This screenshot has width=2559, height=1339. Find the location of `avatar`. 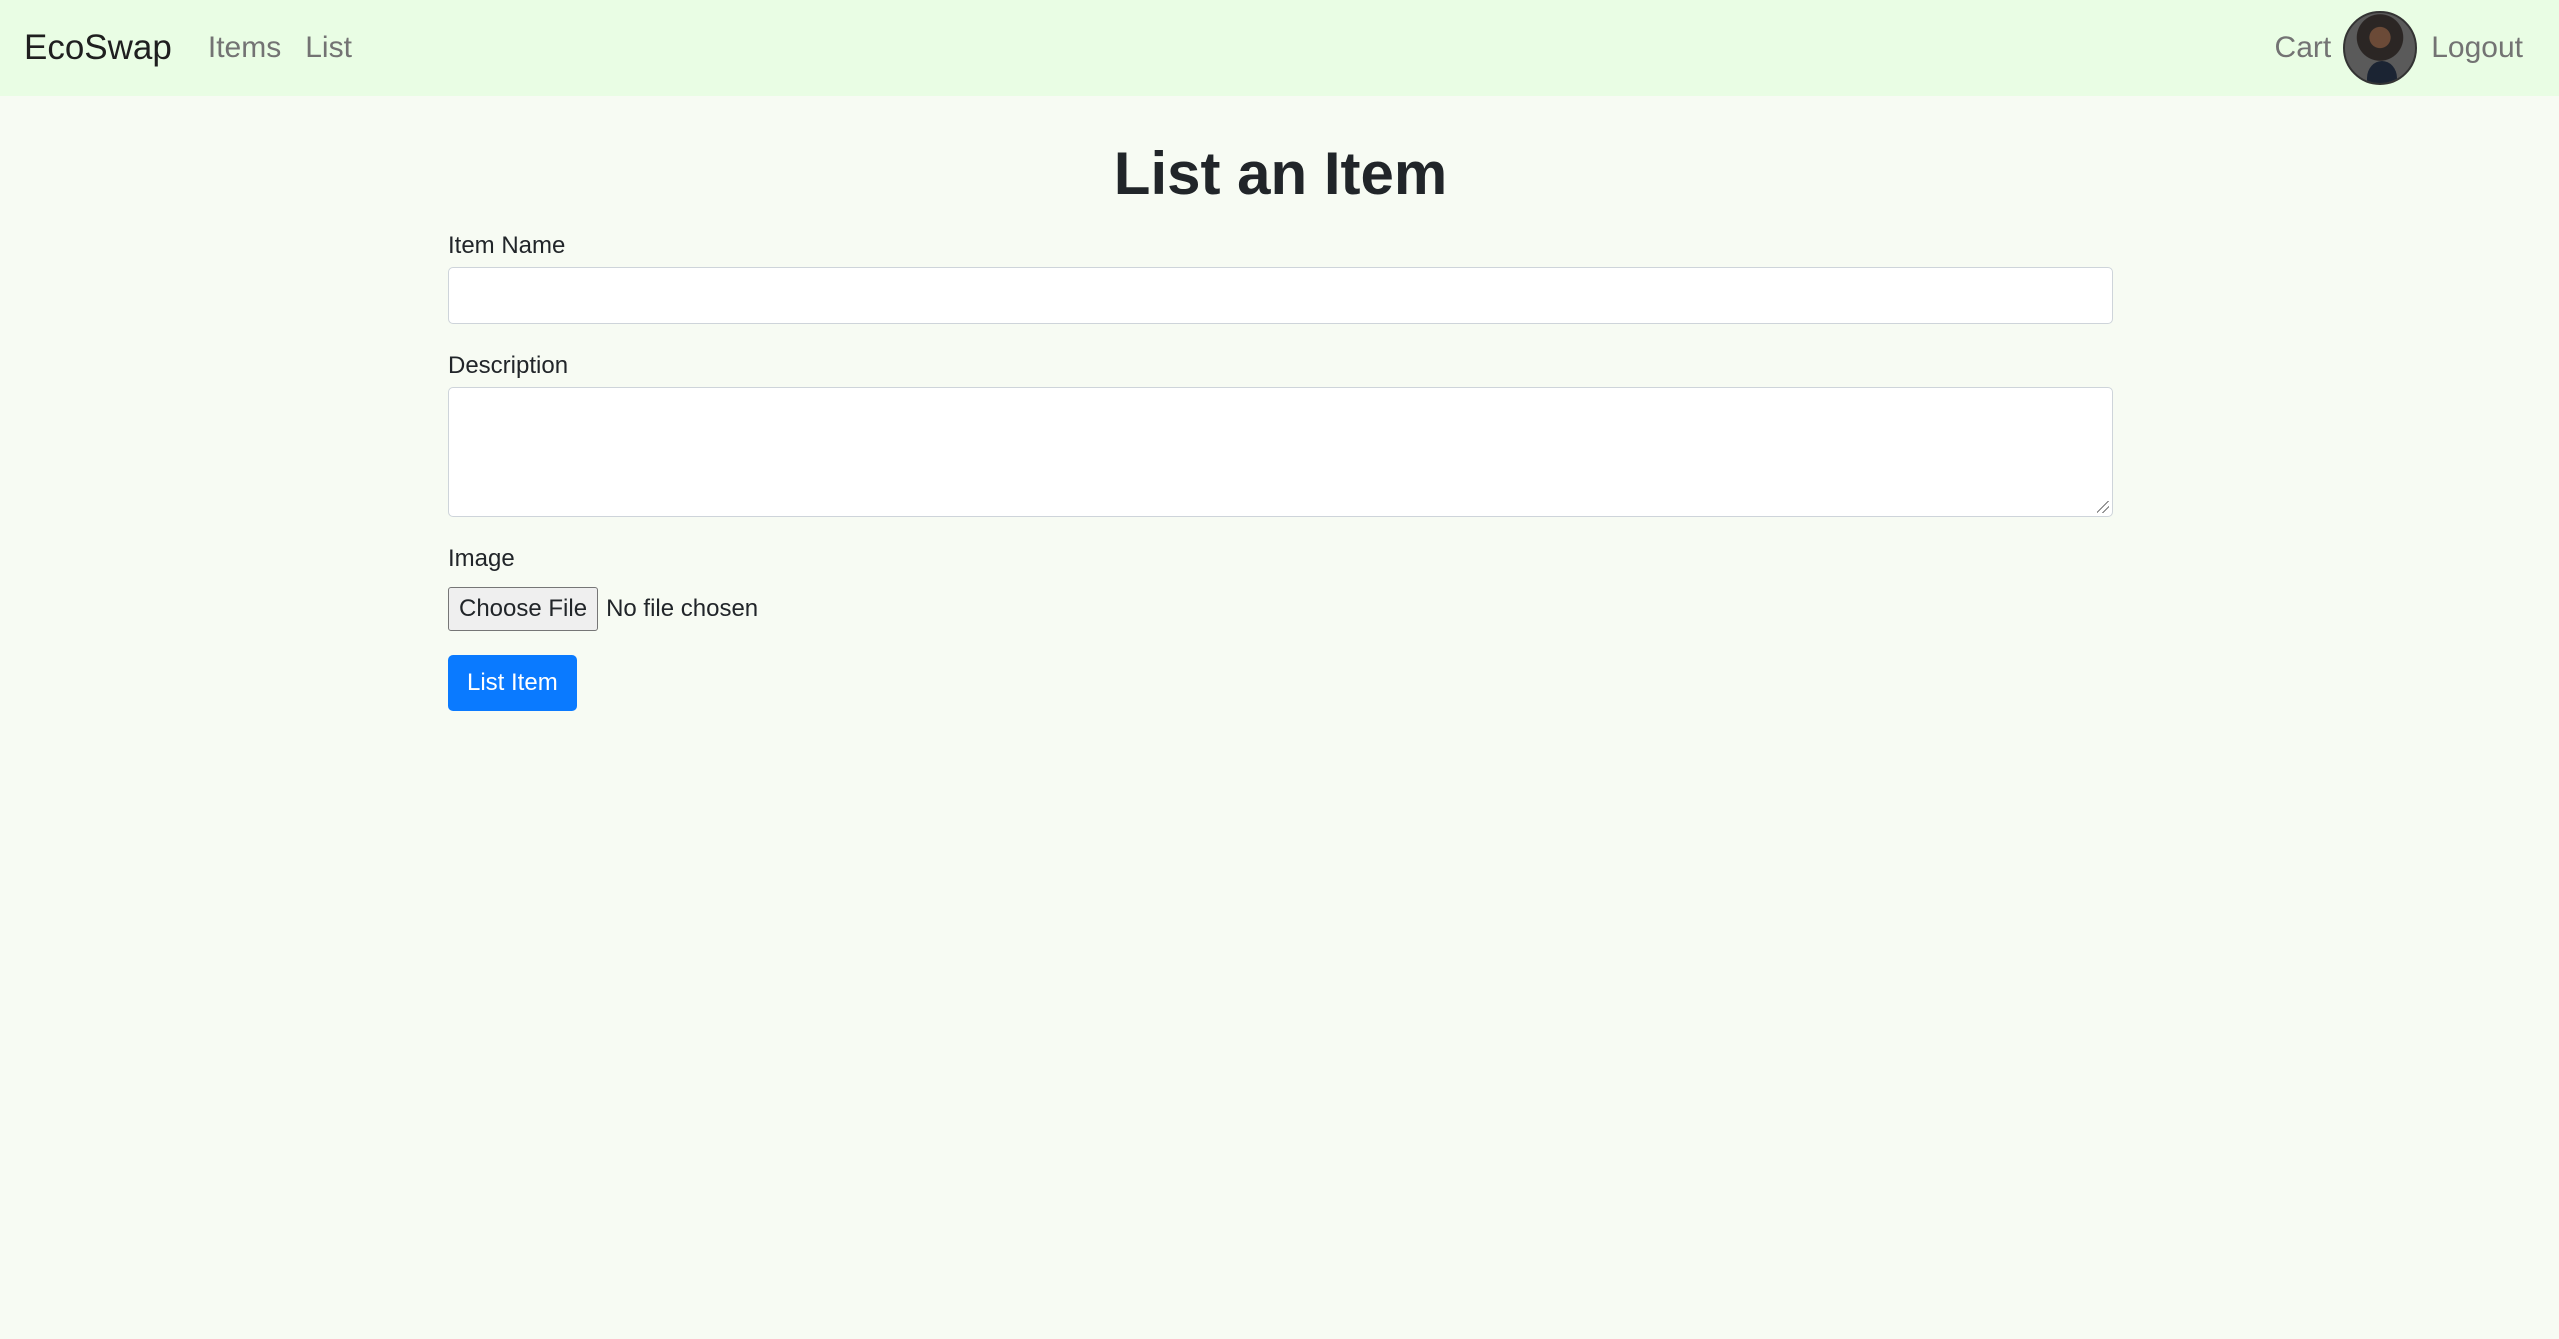

avatar is located at coordinates (2380, 48).